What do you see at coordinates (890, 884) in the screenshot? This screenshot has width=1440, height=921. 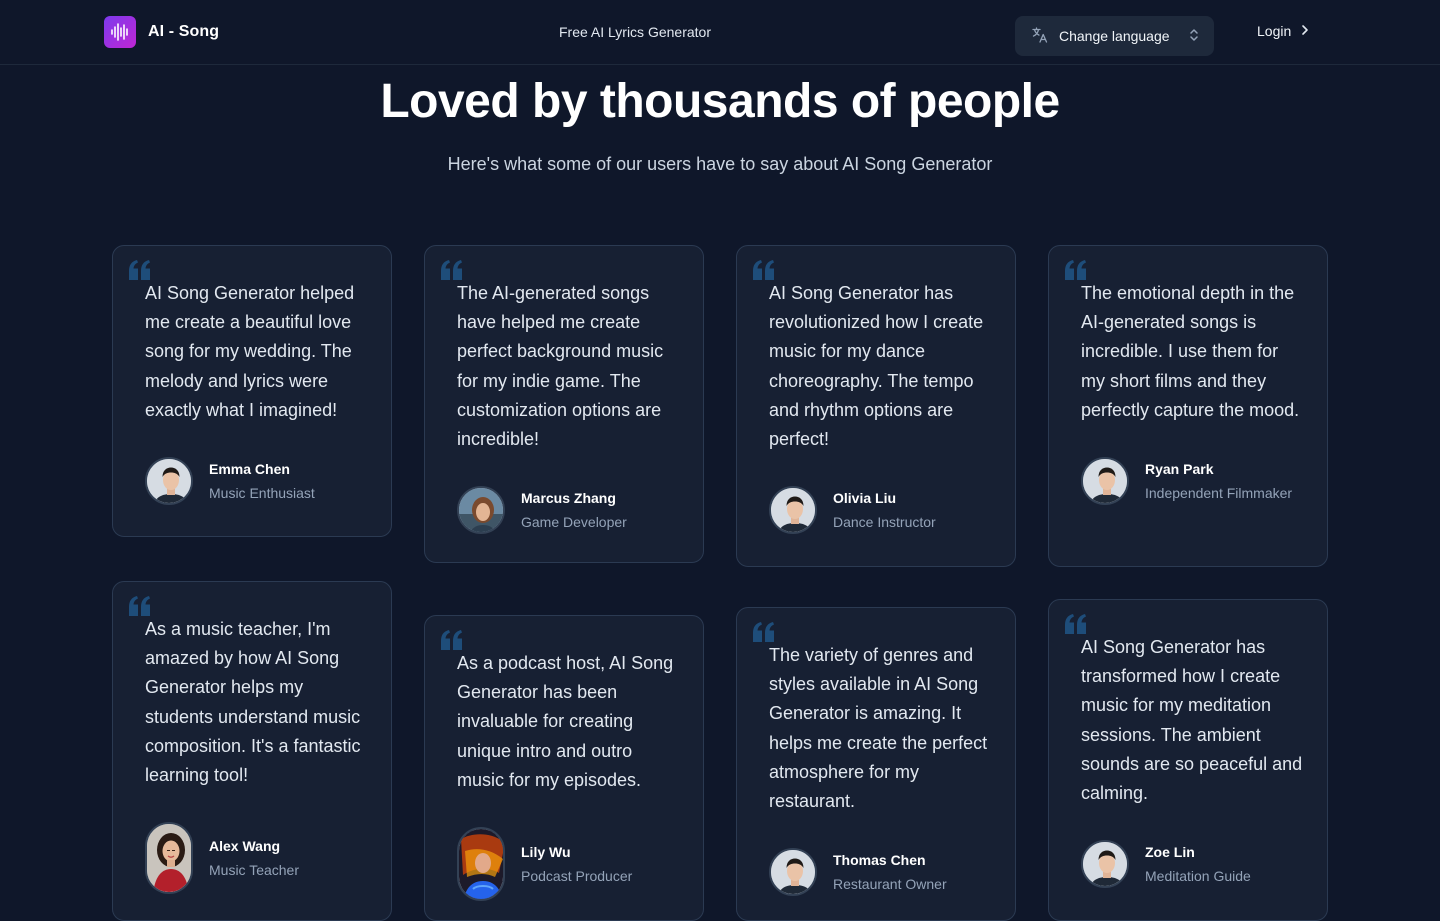 I see `author-role: Restaurant Owner` at bounding box center [890, 884].